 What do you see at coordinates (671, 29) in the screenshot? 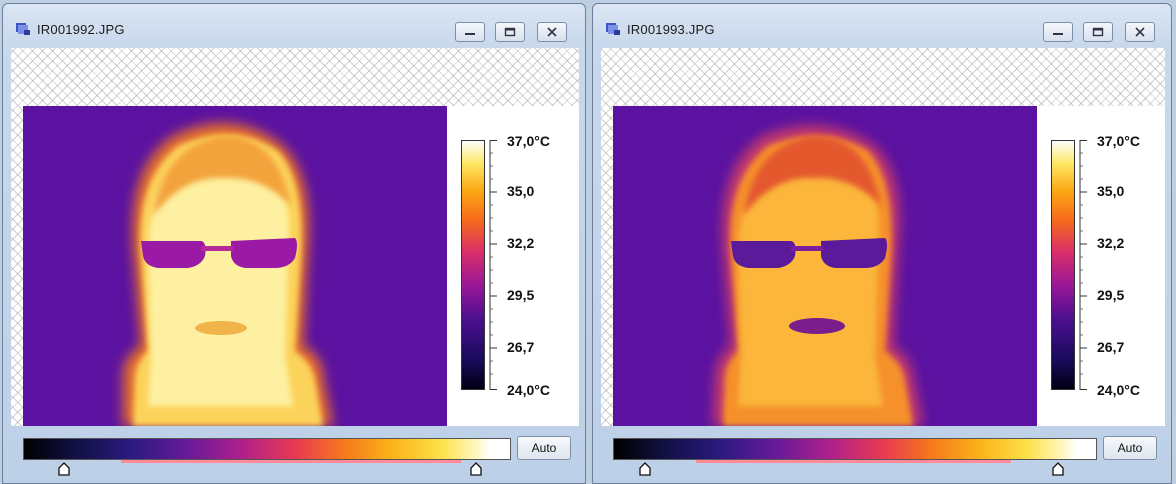
I see `window-title: IR001993.JPG` at bounding box center [671, 29].